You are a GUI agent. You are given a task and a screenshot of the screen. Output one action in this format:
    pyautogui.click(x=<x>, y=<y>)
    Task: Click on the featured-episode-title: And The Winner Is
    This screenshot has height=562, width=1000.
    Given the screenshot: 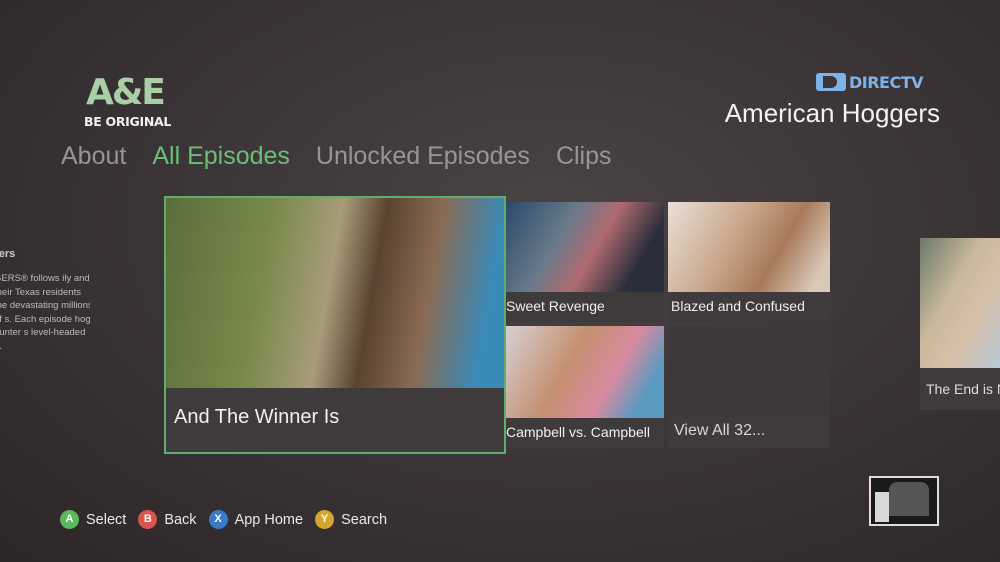 What is the action you would take?
    pyautogui.click(x=335, y=420)
    